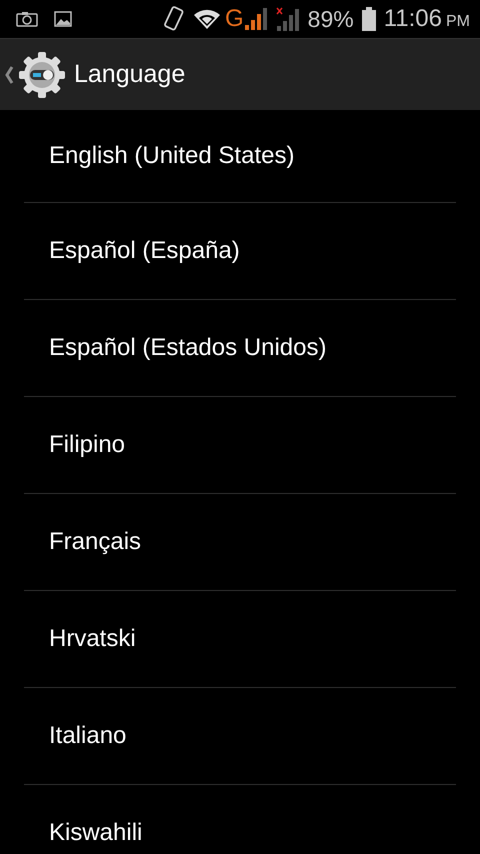  Describe the element at coordinates (144, 251) in the screenshot. I see `language-item: Español (España)` at that location.